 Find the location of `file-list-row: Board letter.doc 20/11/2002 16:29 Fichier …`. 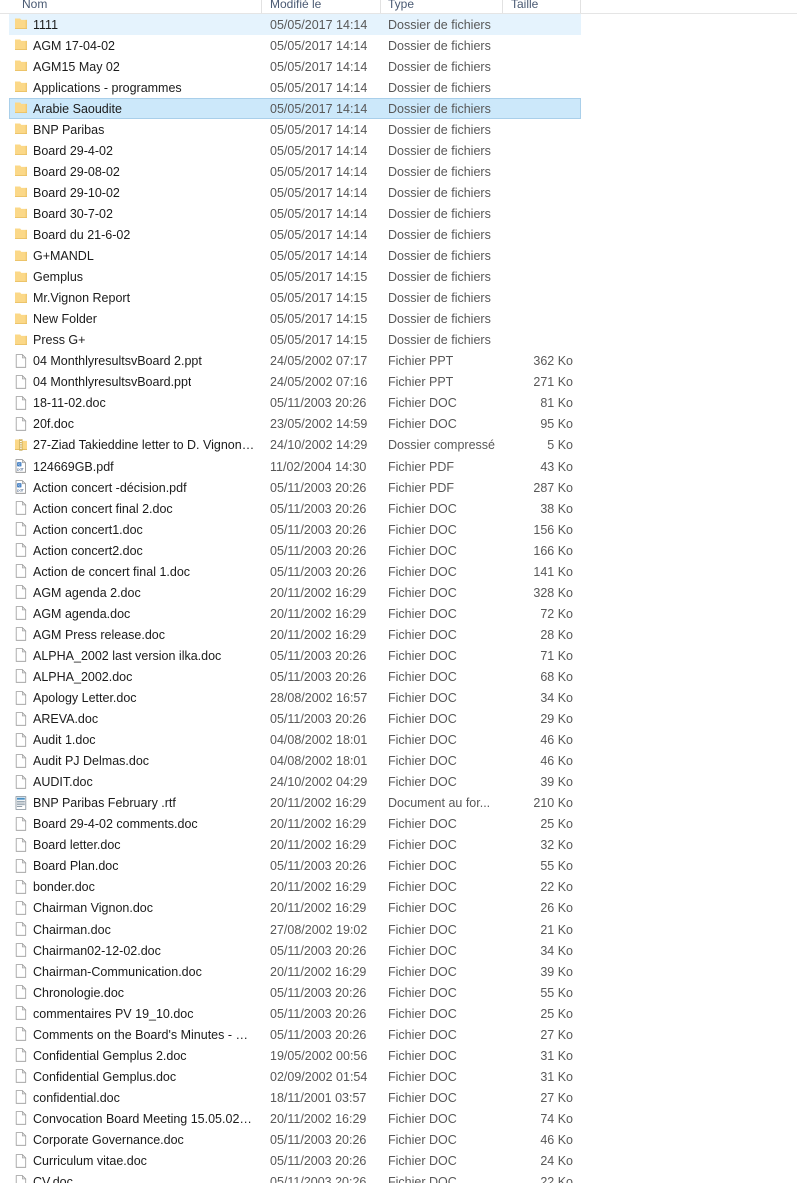

file-list-row: Board letter.doc 20/11/2002 16:29 Fichier … is located at coordinates (398, 845).